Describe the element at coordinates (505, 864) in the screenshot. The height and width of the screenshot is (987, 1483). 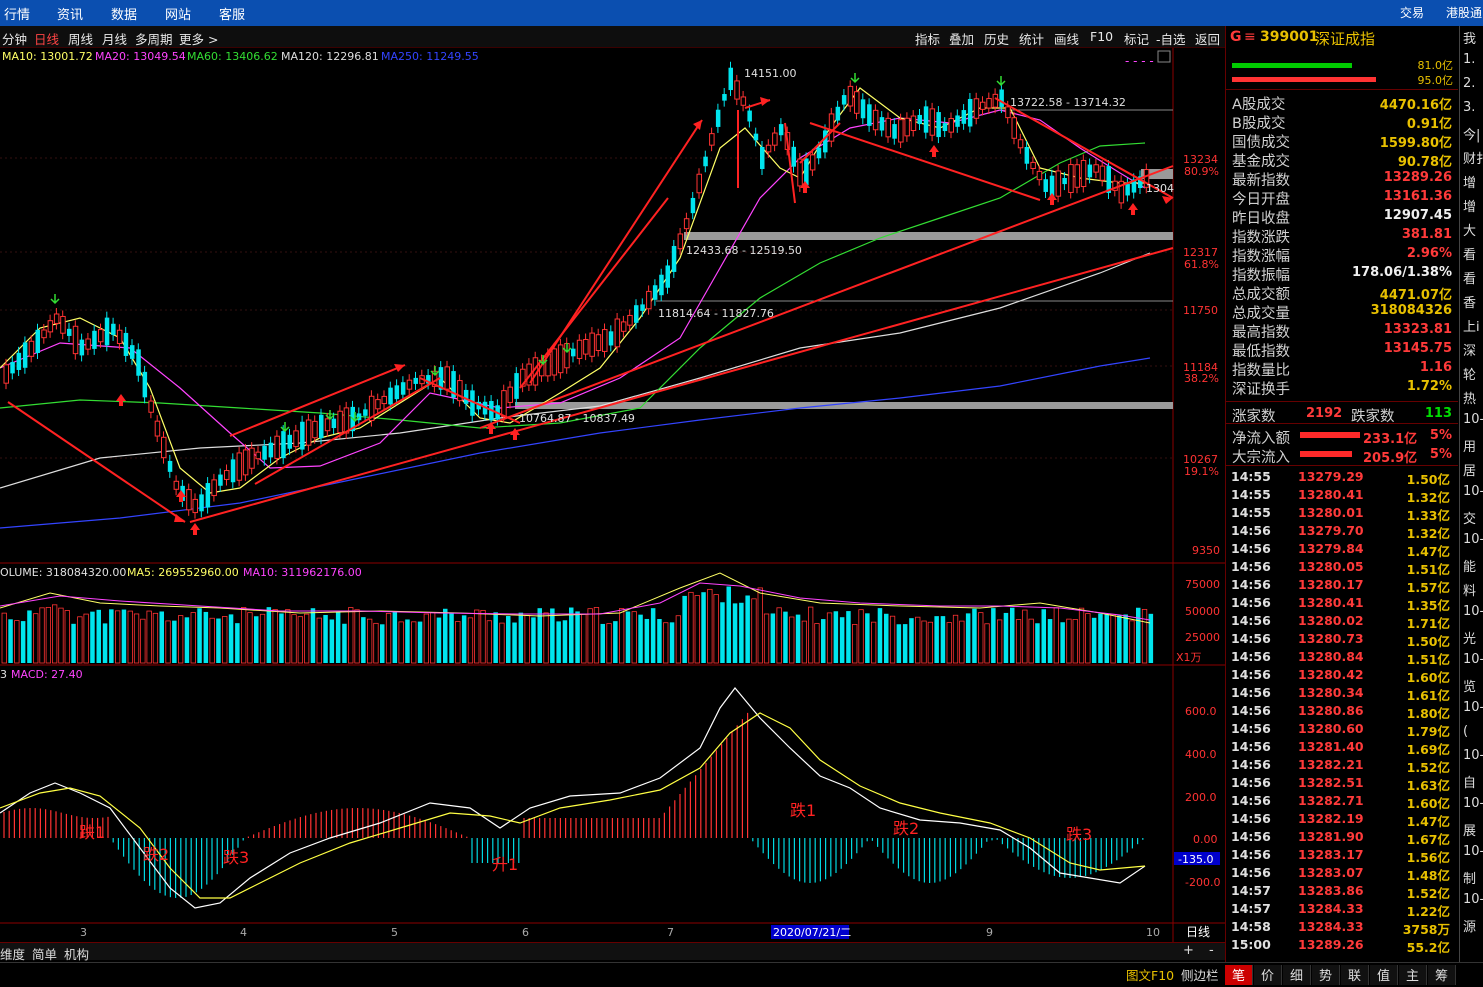
I see `macd-ann-3: 升1` at that location.